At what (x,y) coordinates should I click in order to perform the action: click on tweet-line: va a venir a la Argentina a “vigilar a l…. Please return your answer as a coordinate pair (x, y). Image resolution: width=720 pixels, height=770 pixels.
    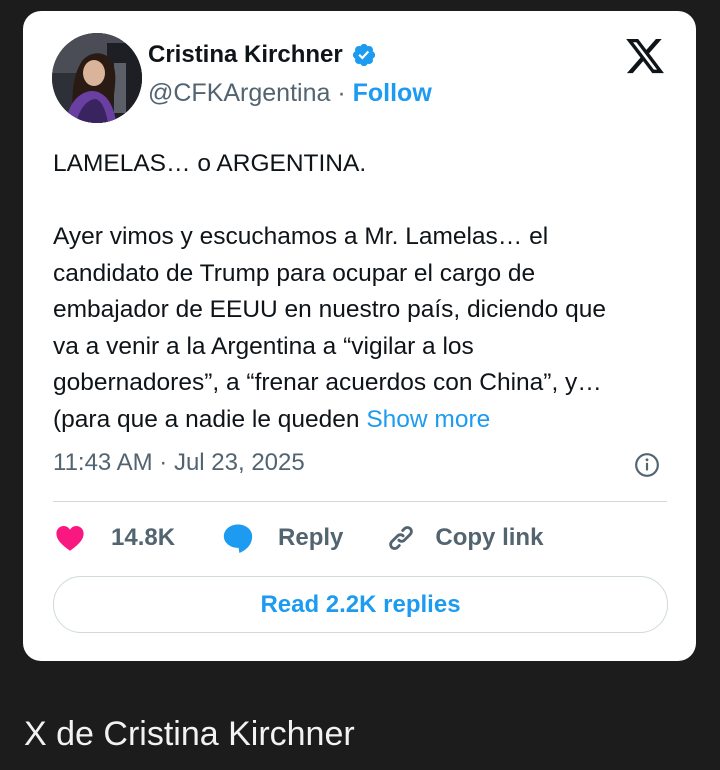
    Looking at the image, I should click on (263, 346).